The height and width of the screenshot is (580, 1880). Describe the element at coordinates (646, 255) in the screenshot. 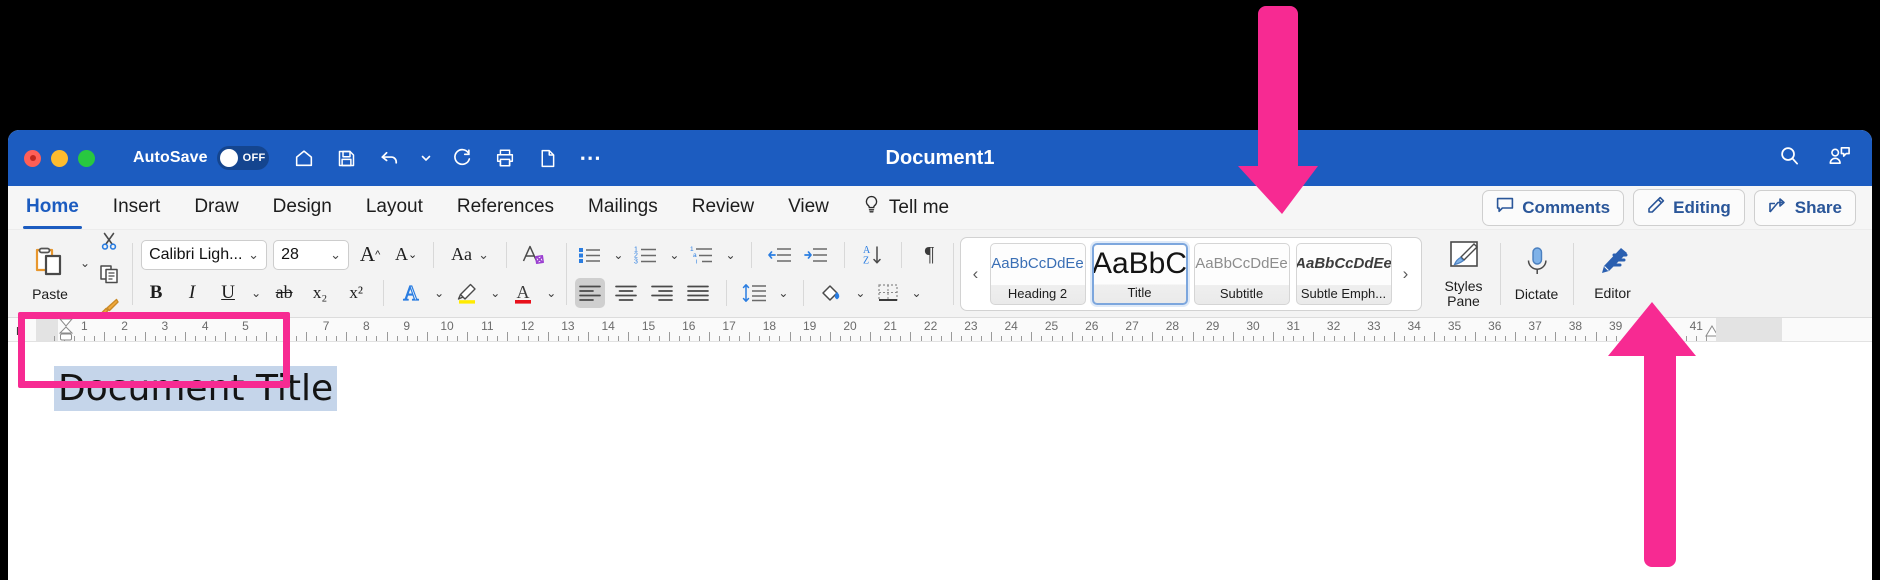

I see `numbering-button: 123` at that location.